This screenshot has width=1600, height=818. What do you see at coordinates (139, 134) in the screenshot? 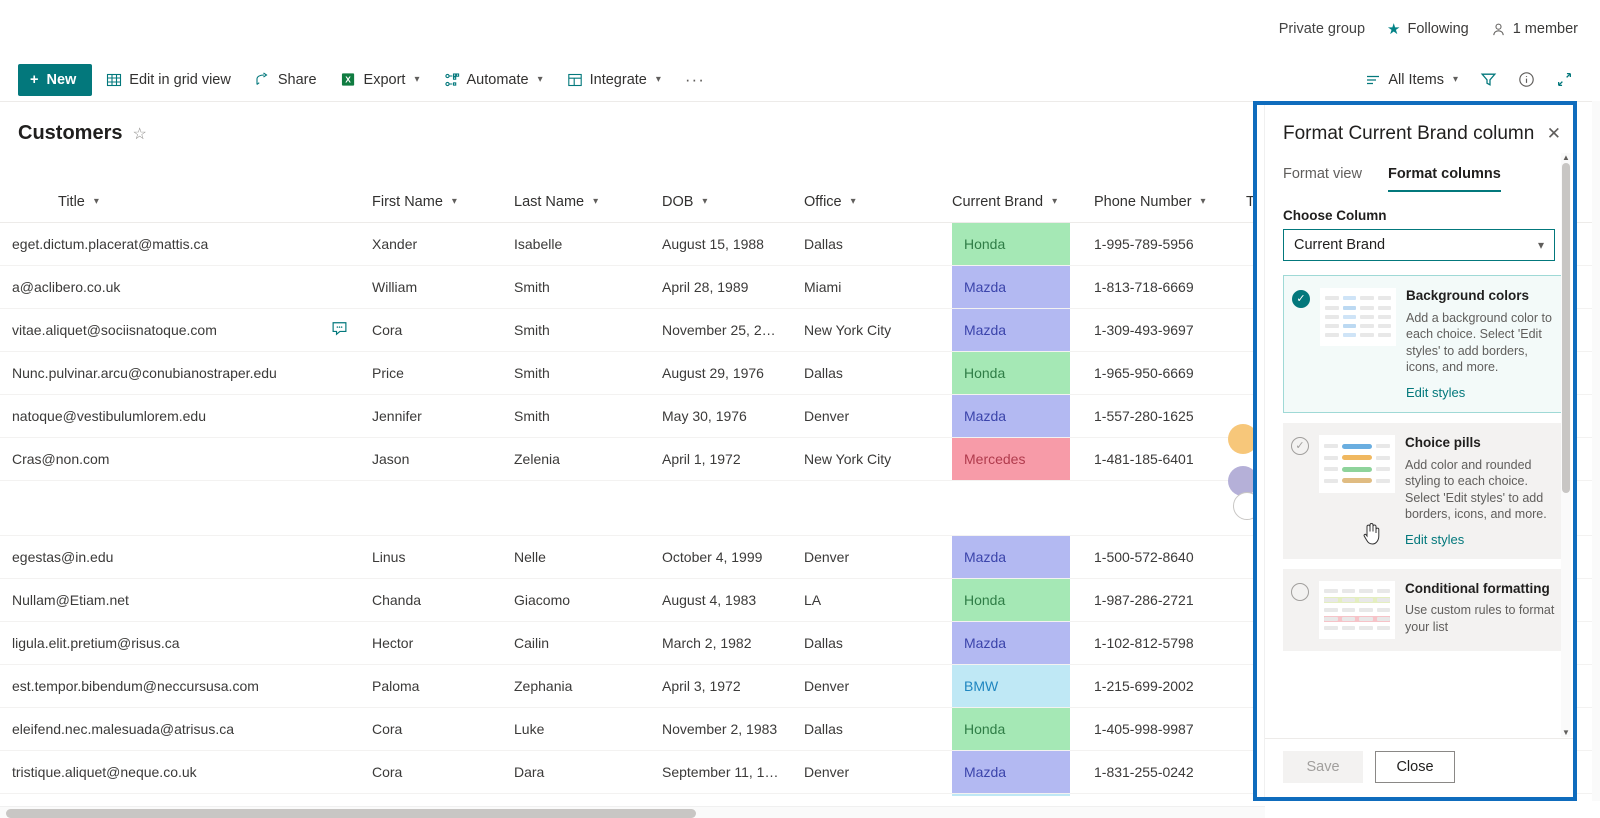
I see `favorite-star-icon: ☆` at bounding box center [139, 134].